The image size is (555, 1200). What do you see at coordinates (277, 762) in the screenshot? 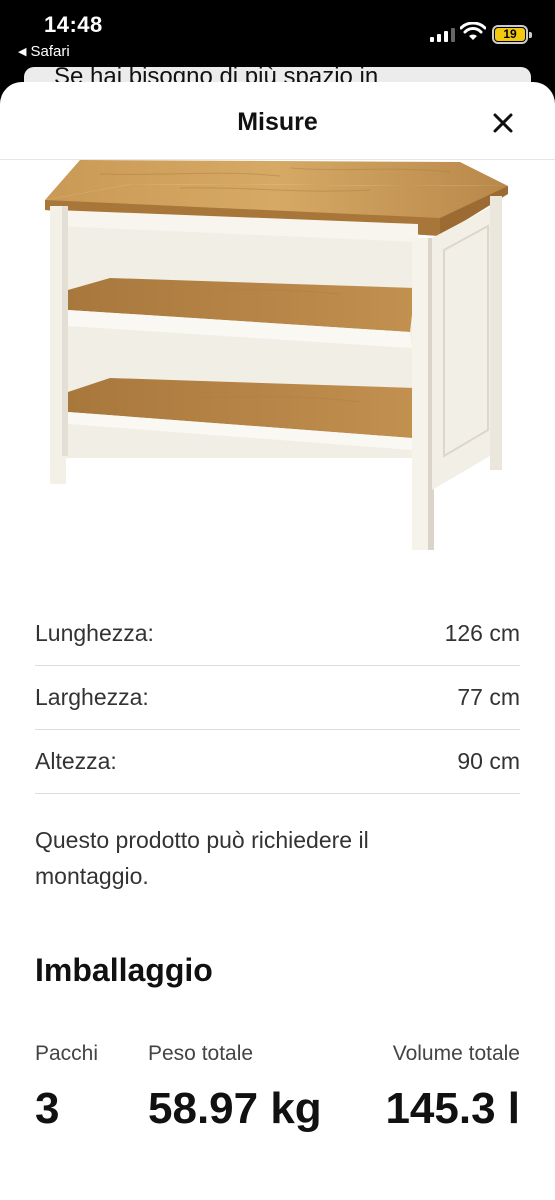
I see `dimension-row: Altezza: 90 cm` at bounding box center [277, 762].